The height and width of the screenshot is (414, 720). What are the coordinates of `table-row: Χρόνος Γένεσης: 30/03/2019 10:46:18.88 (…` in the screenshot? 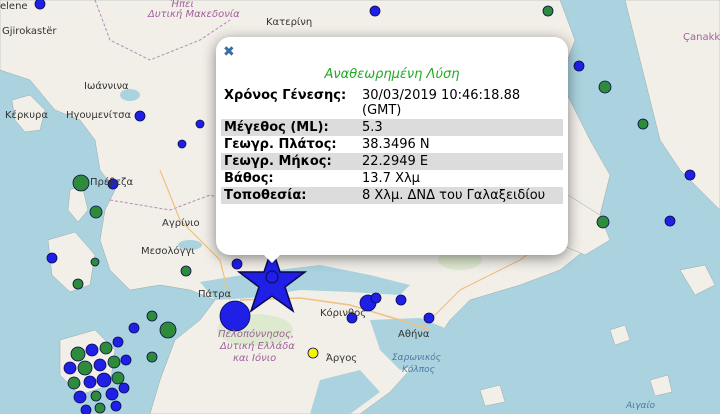 It's located at (392, 103).